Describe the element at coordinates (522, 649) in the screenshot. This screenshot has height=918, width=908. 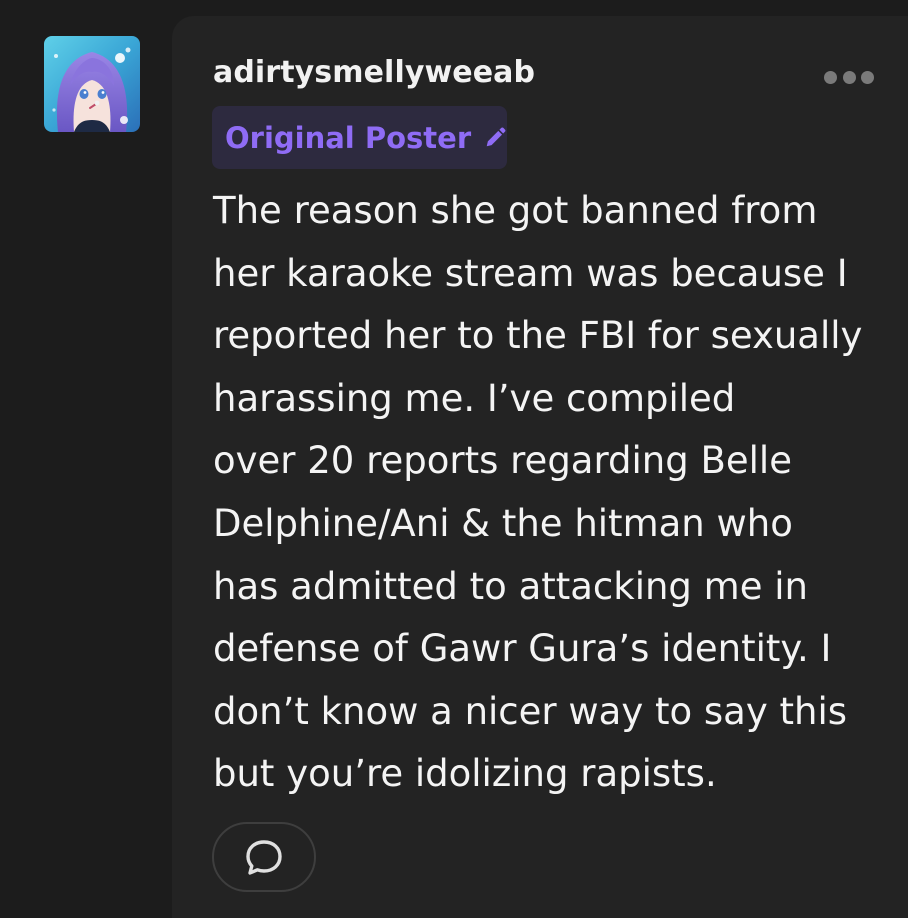
I see `post-body-line: defense of Gawr Gura’s identity. I` at that location.